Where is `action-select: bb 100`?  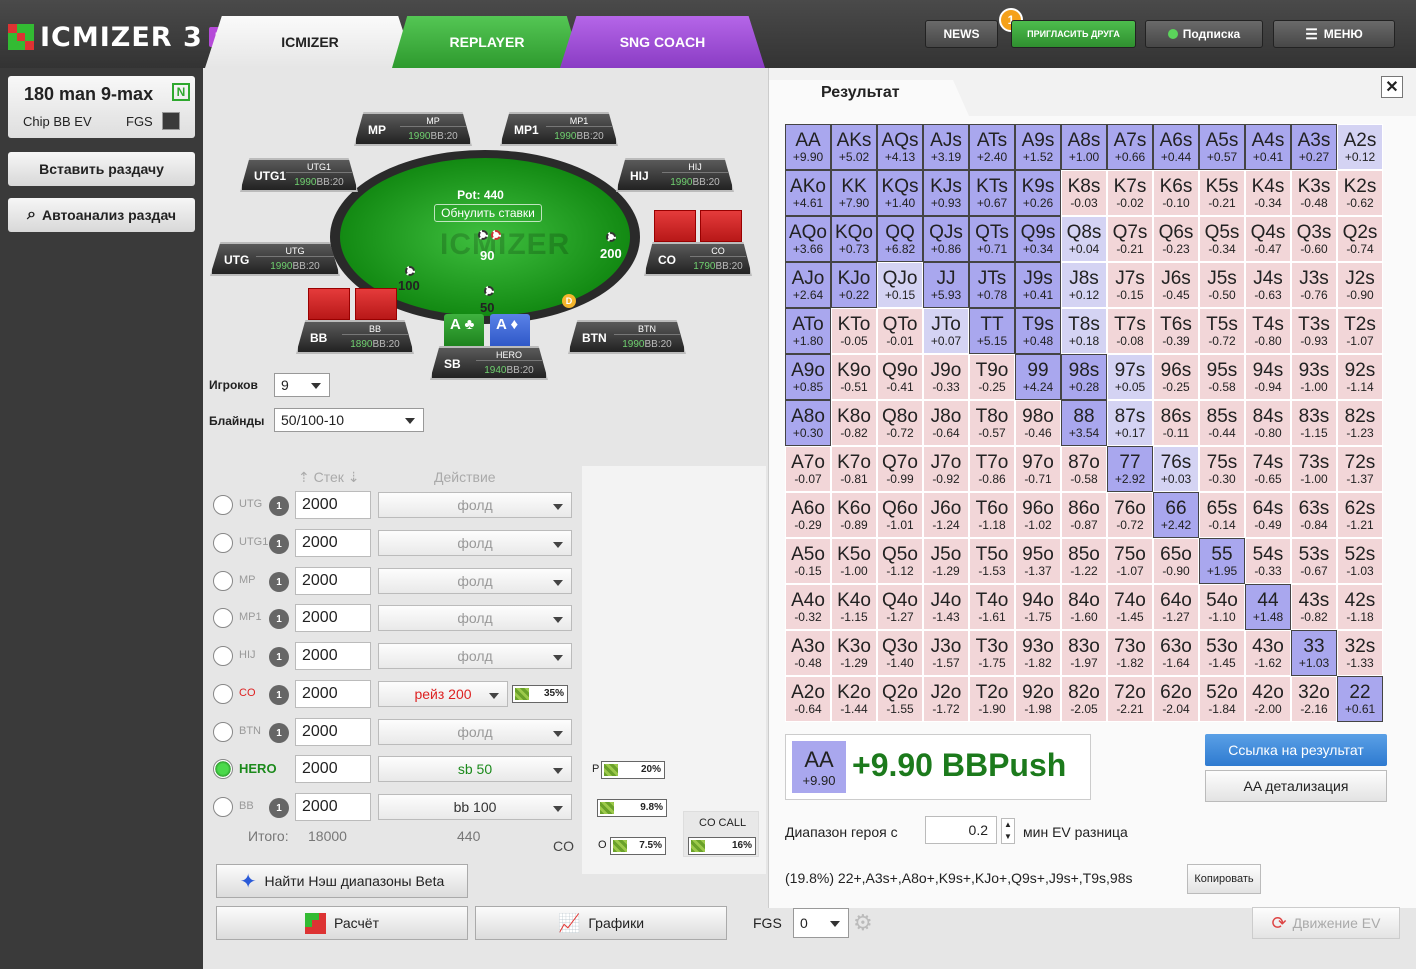
action-select: bb 100 is located at coordinates (475, 807).